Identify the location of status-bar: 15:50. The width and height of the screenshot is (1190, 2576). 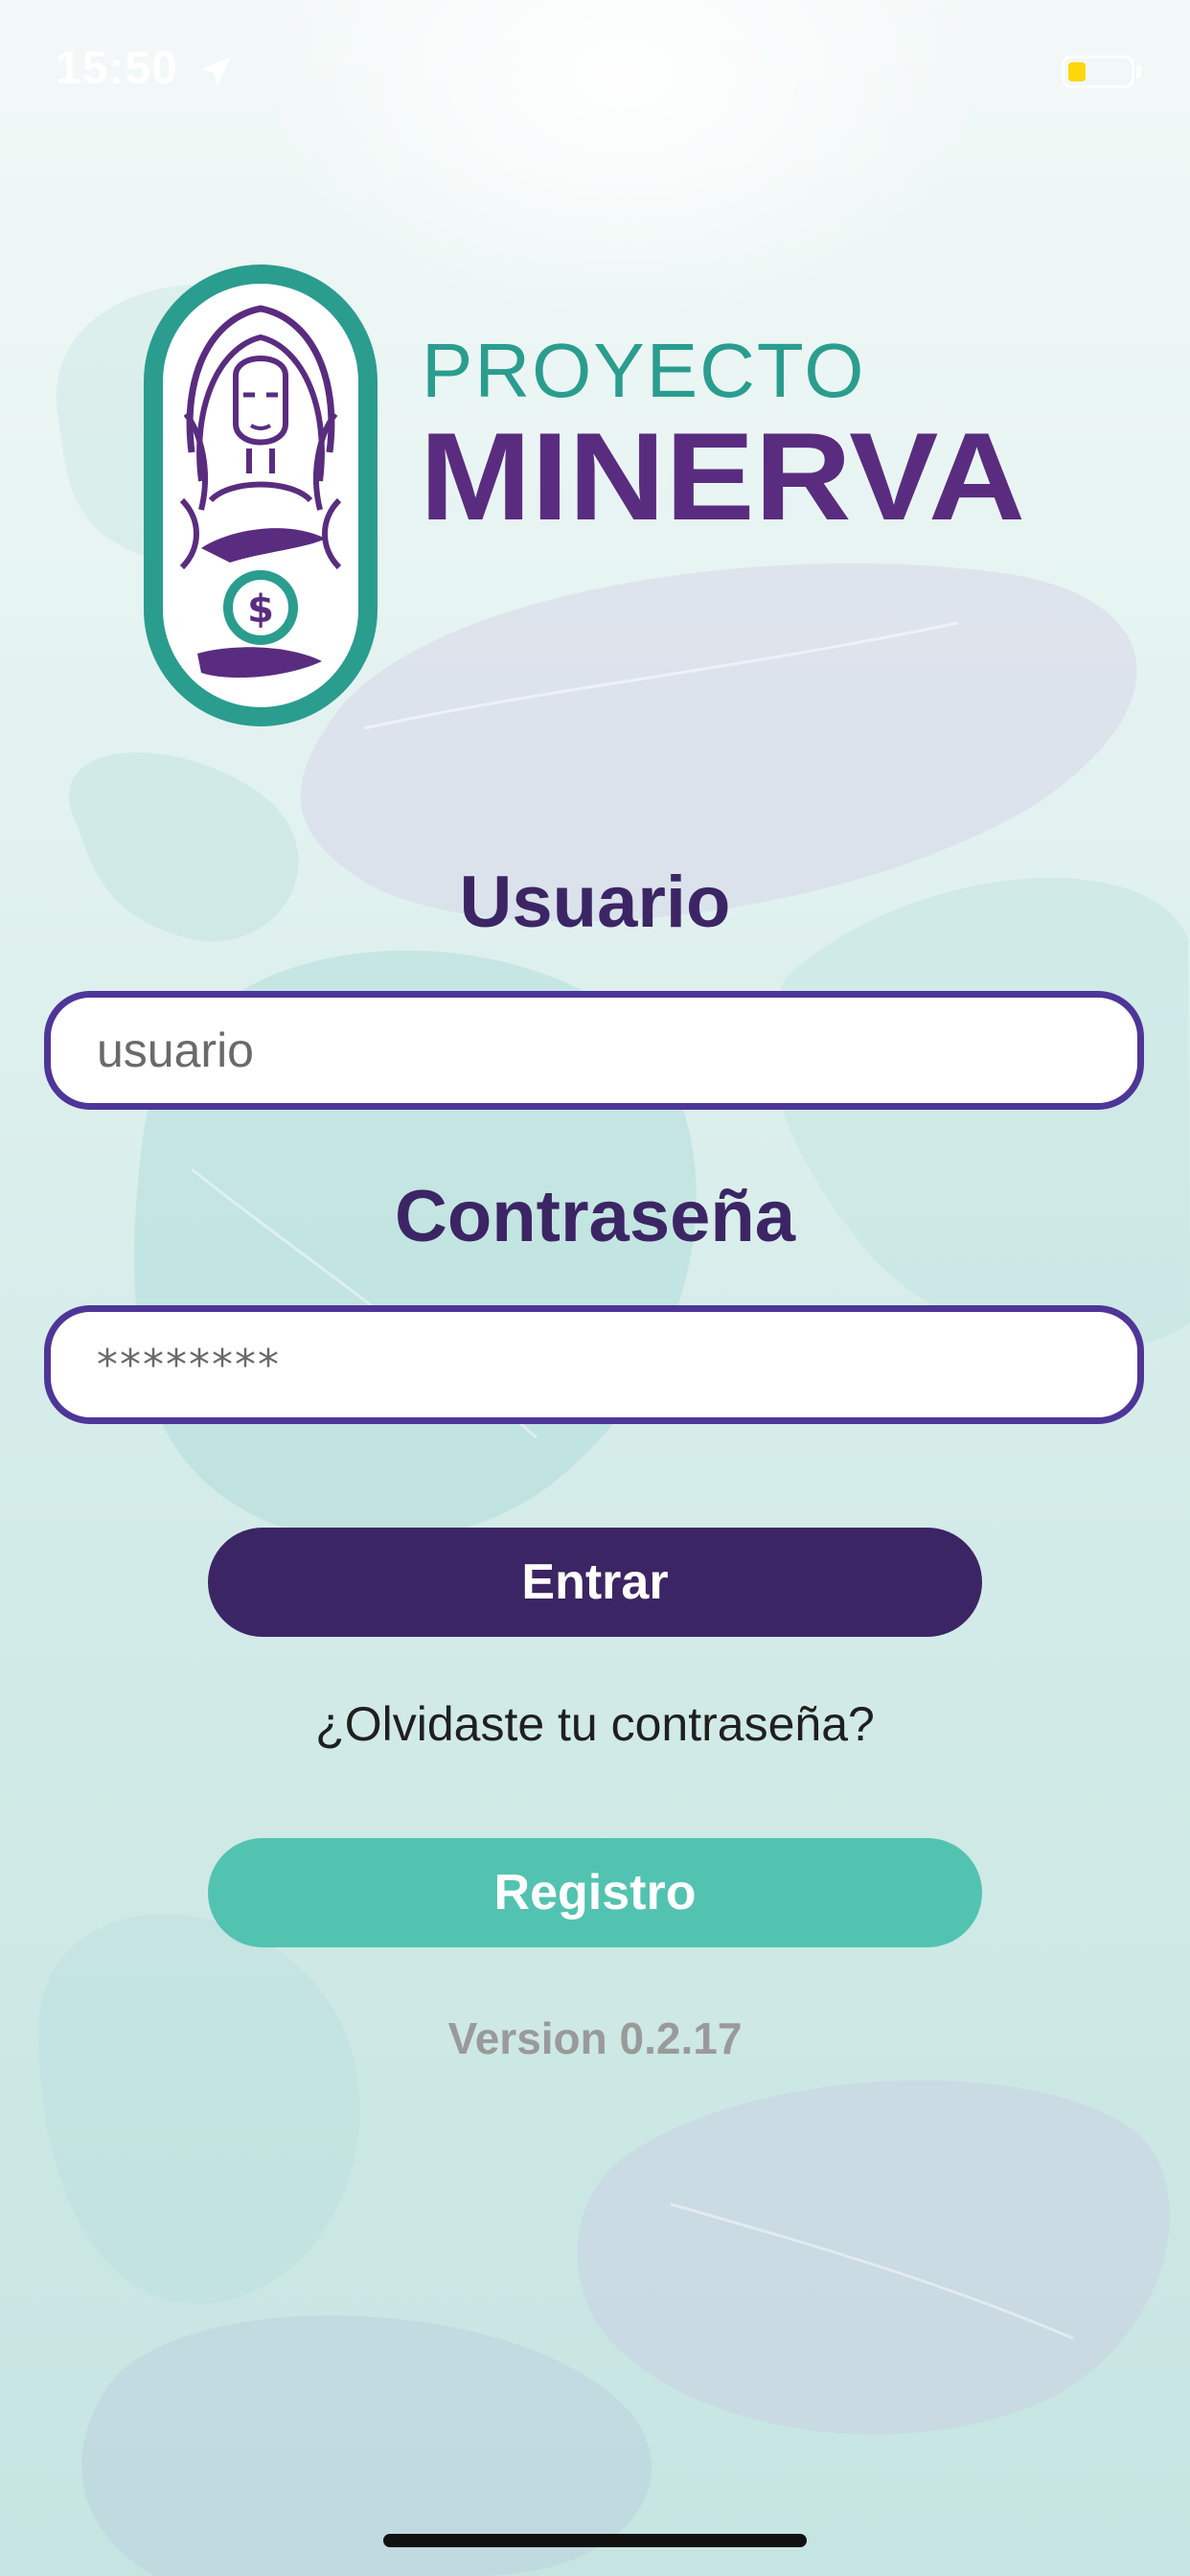
(595, 72).